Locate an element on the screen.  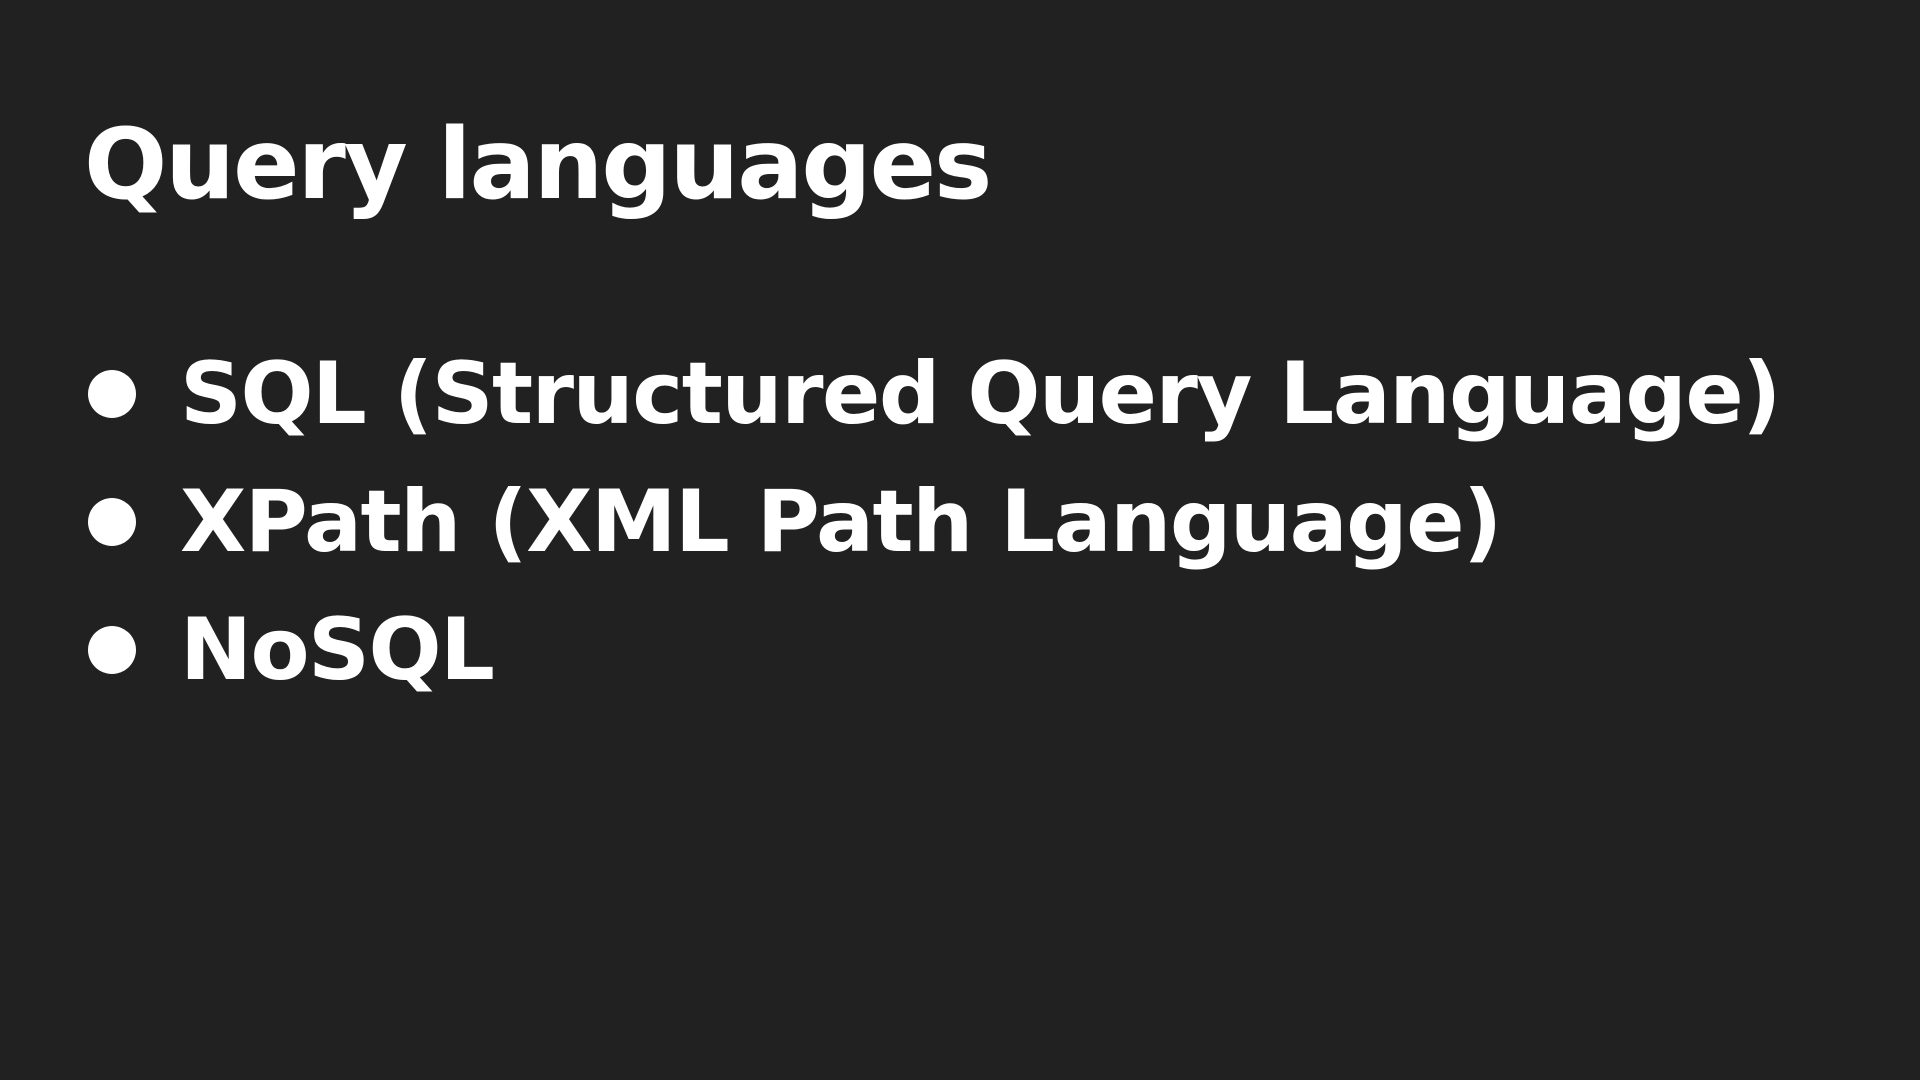
bullet-text: XPath (XML Path Language) is located at coordinates (841, 522).